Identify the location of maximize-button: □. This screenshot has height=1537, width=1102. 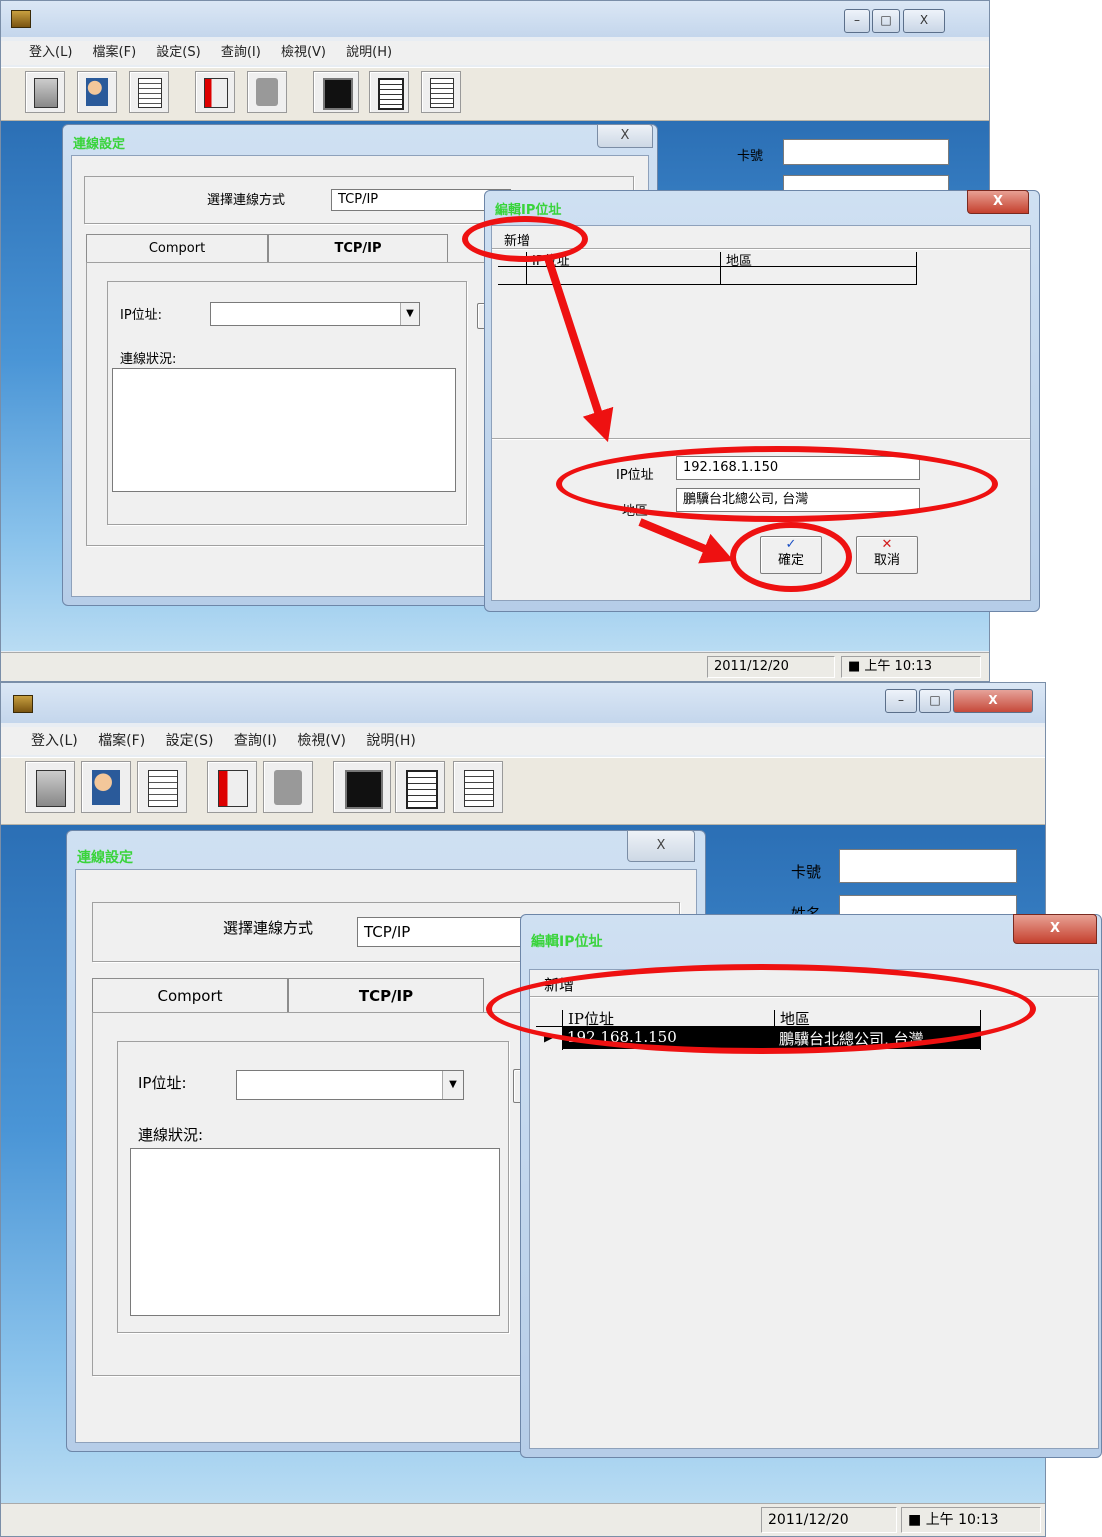
(935, 701).